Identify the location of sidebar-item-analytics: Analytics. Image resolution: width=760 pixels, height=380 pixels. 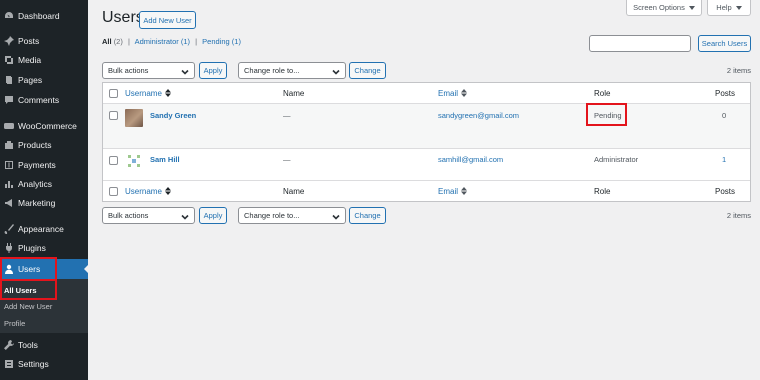
(44, 184).